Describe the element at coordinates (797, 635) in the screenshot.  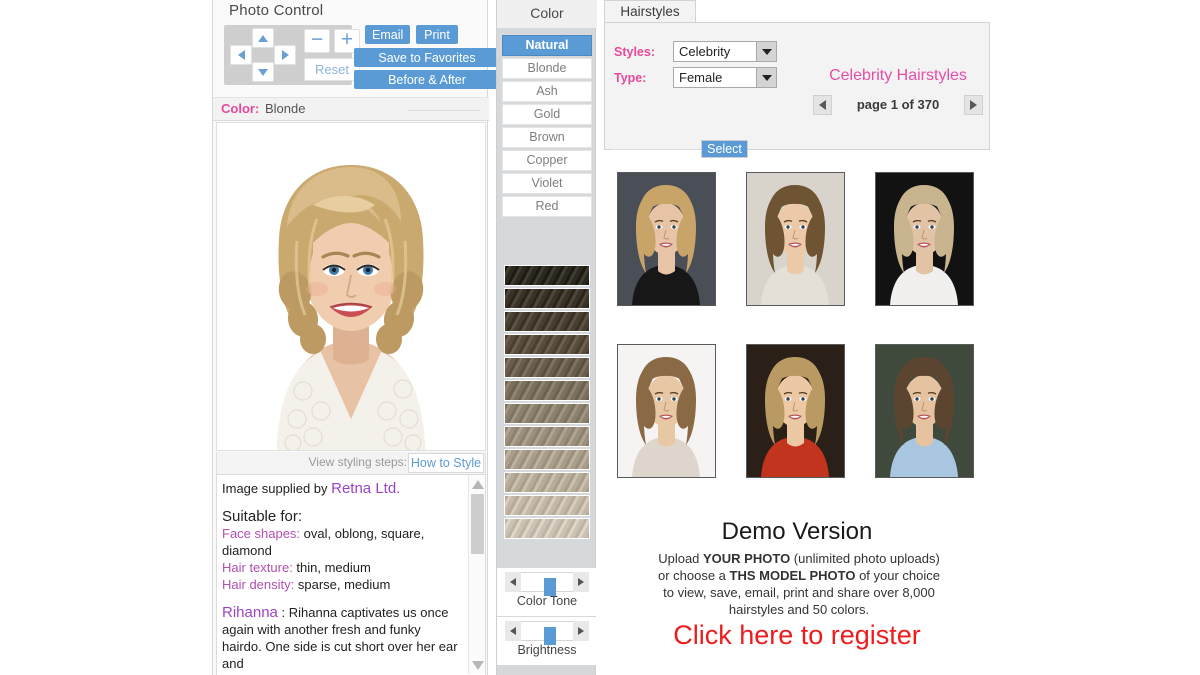
I see `register-link: Click here to register` at that location.